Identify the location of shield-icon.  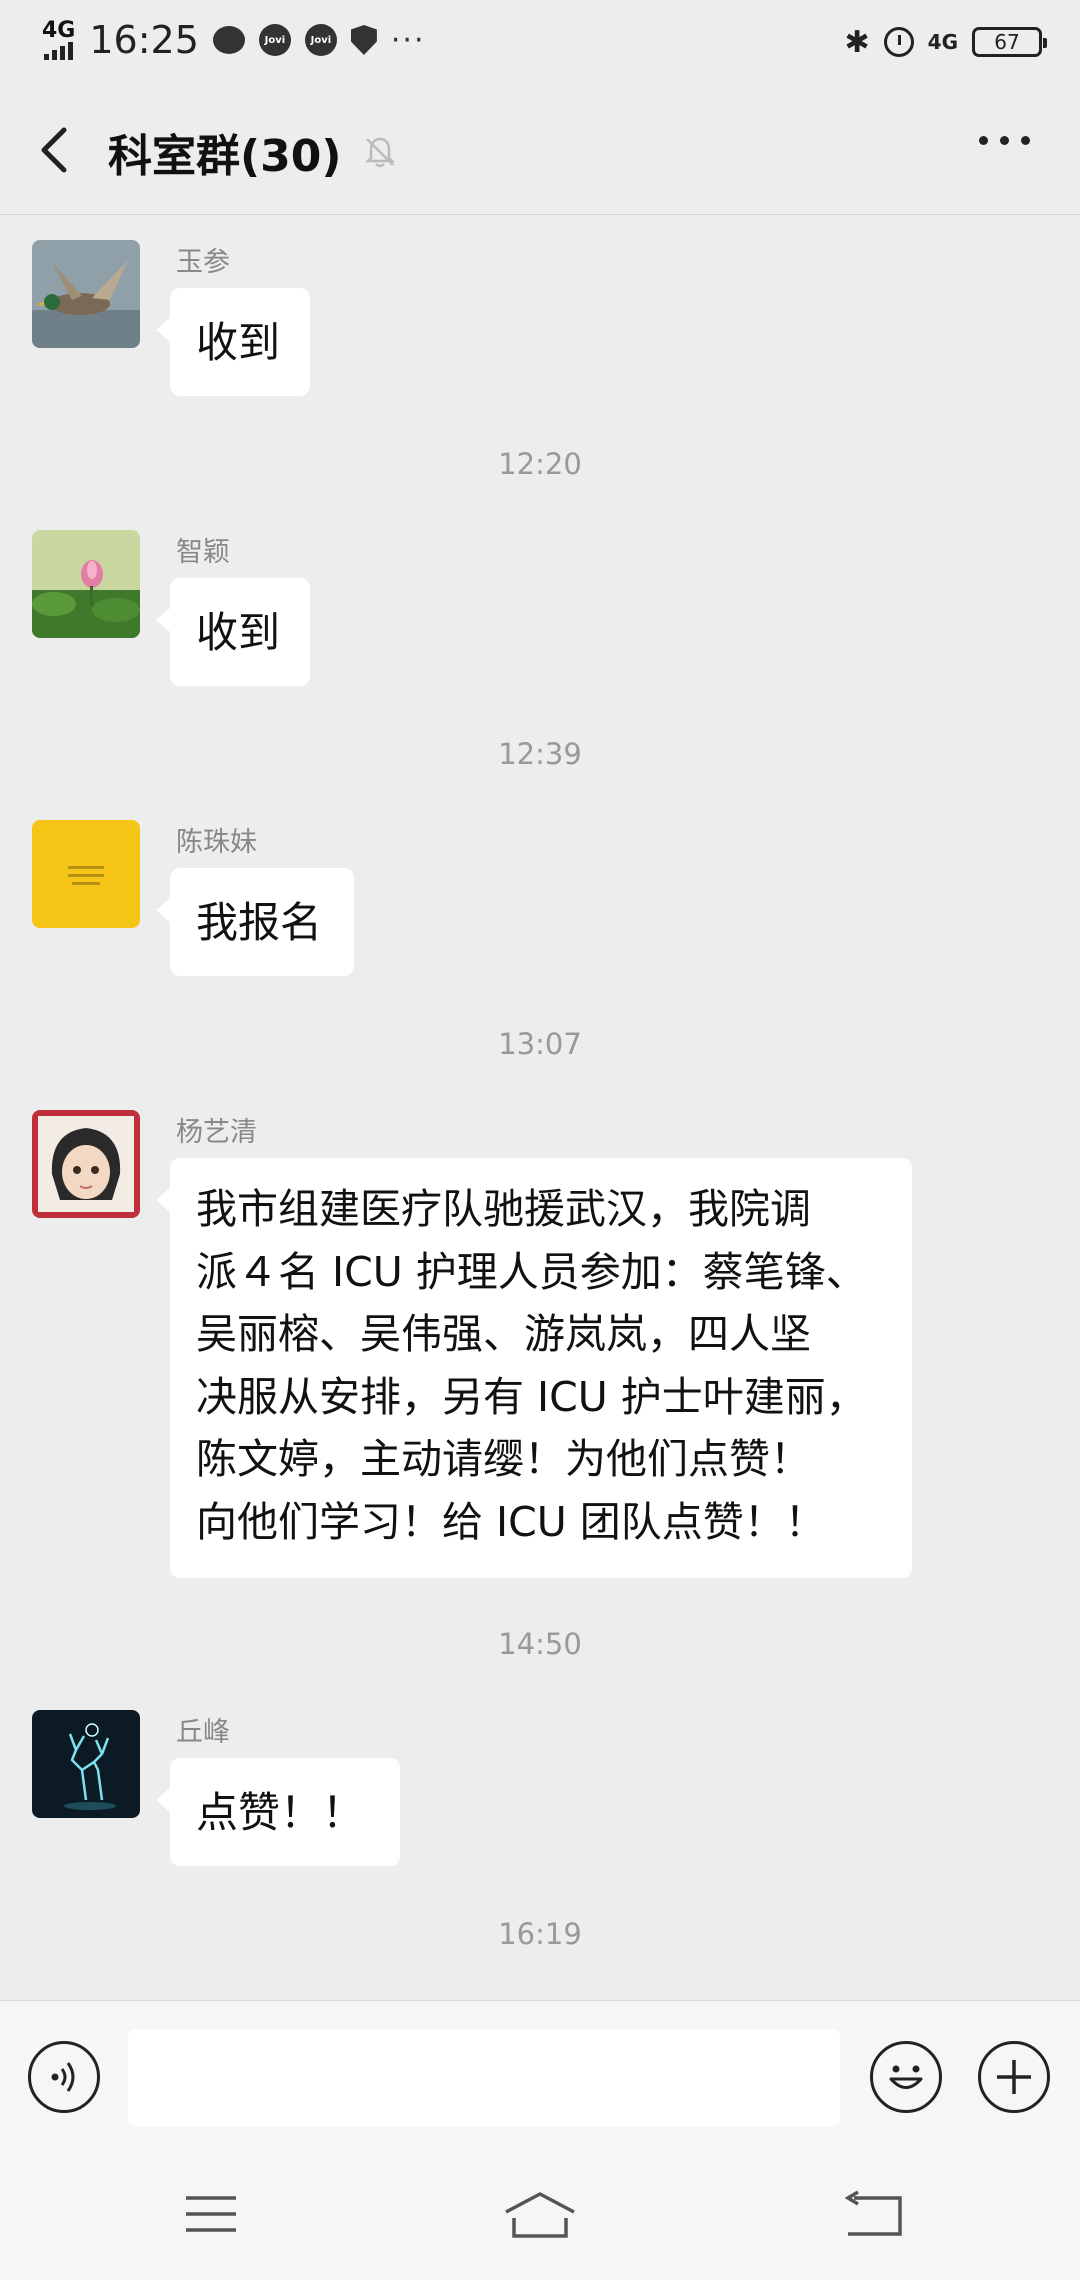
(363, 40).